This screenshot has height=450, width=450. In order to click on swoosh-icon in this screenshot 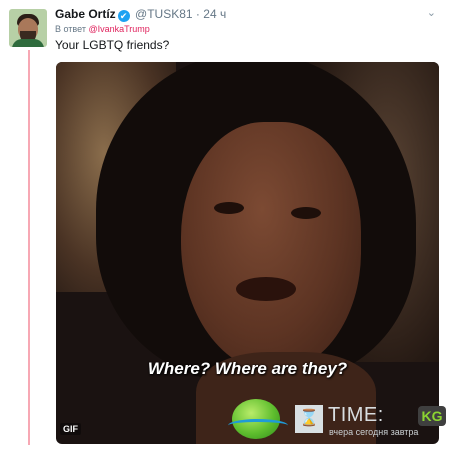, I will do `click(258, 425)`.